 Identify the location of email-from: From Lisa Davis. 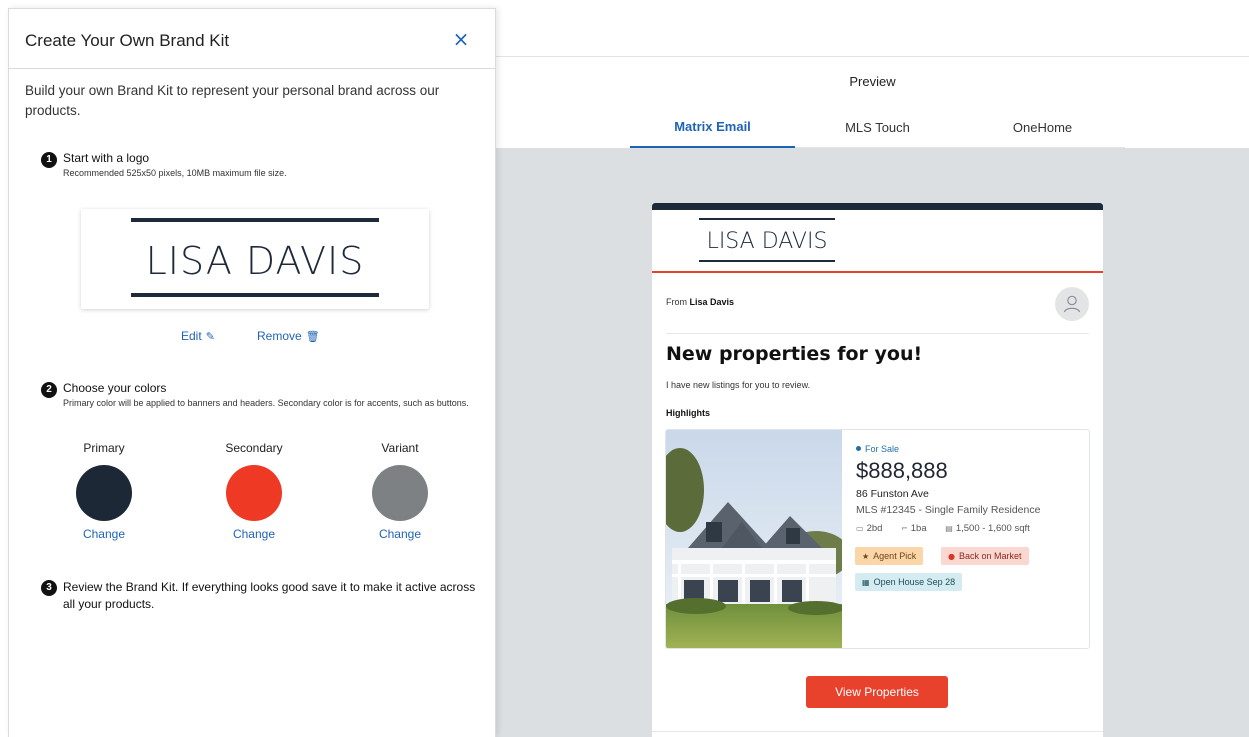
(700, 302).